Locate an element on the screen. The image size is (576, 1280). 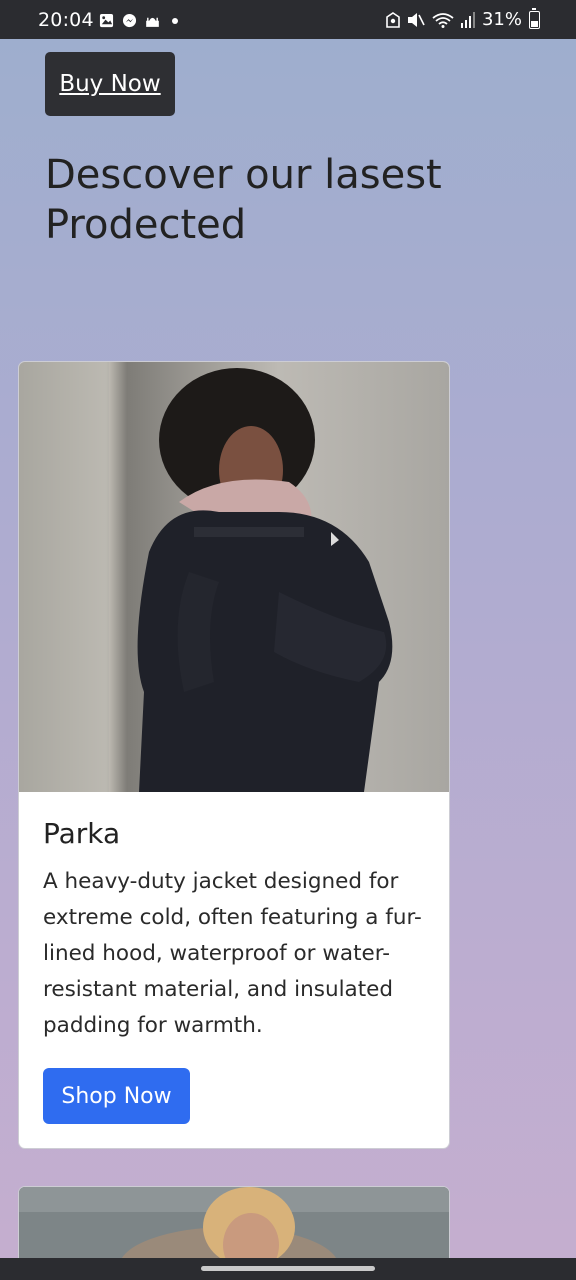
buy-now-button: Buy Now is located at coordinates (110, 84).